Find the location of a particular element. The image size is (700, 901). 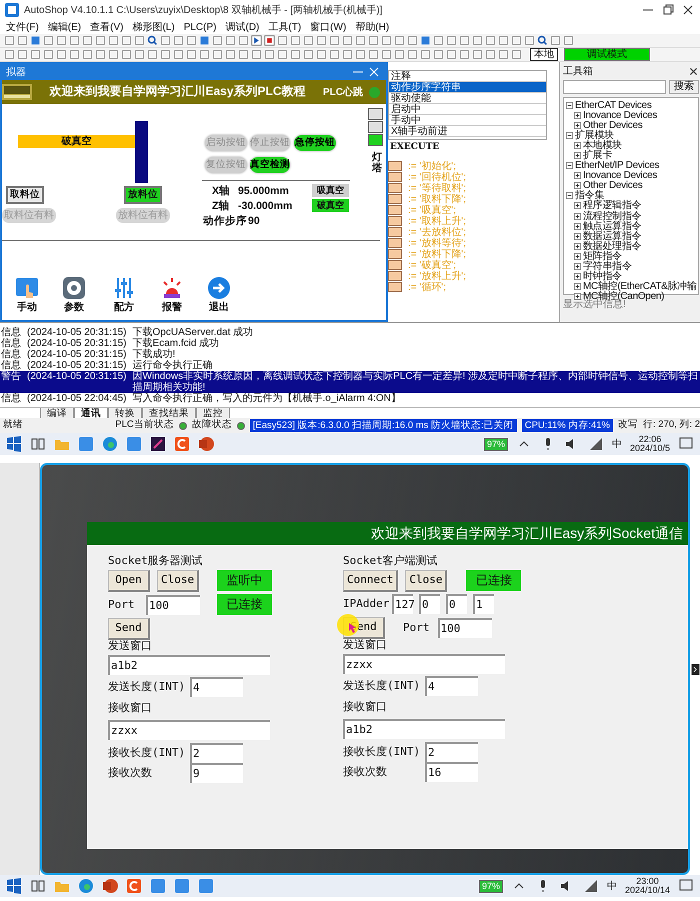

input-field: 1 is located at coordinates (483, 604).